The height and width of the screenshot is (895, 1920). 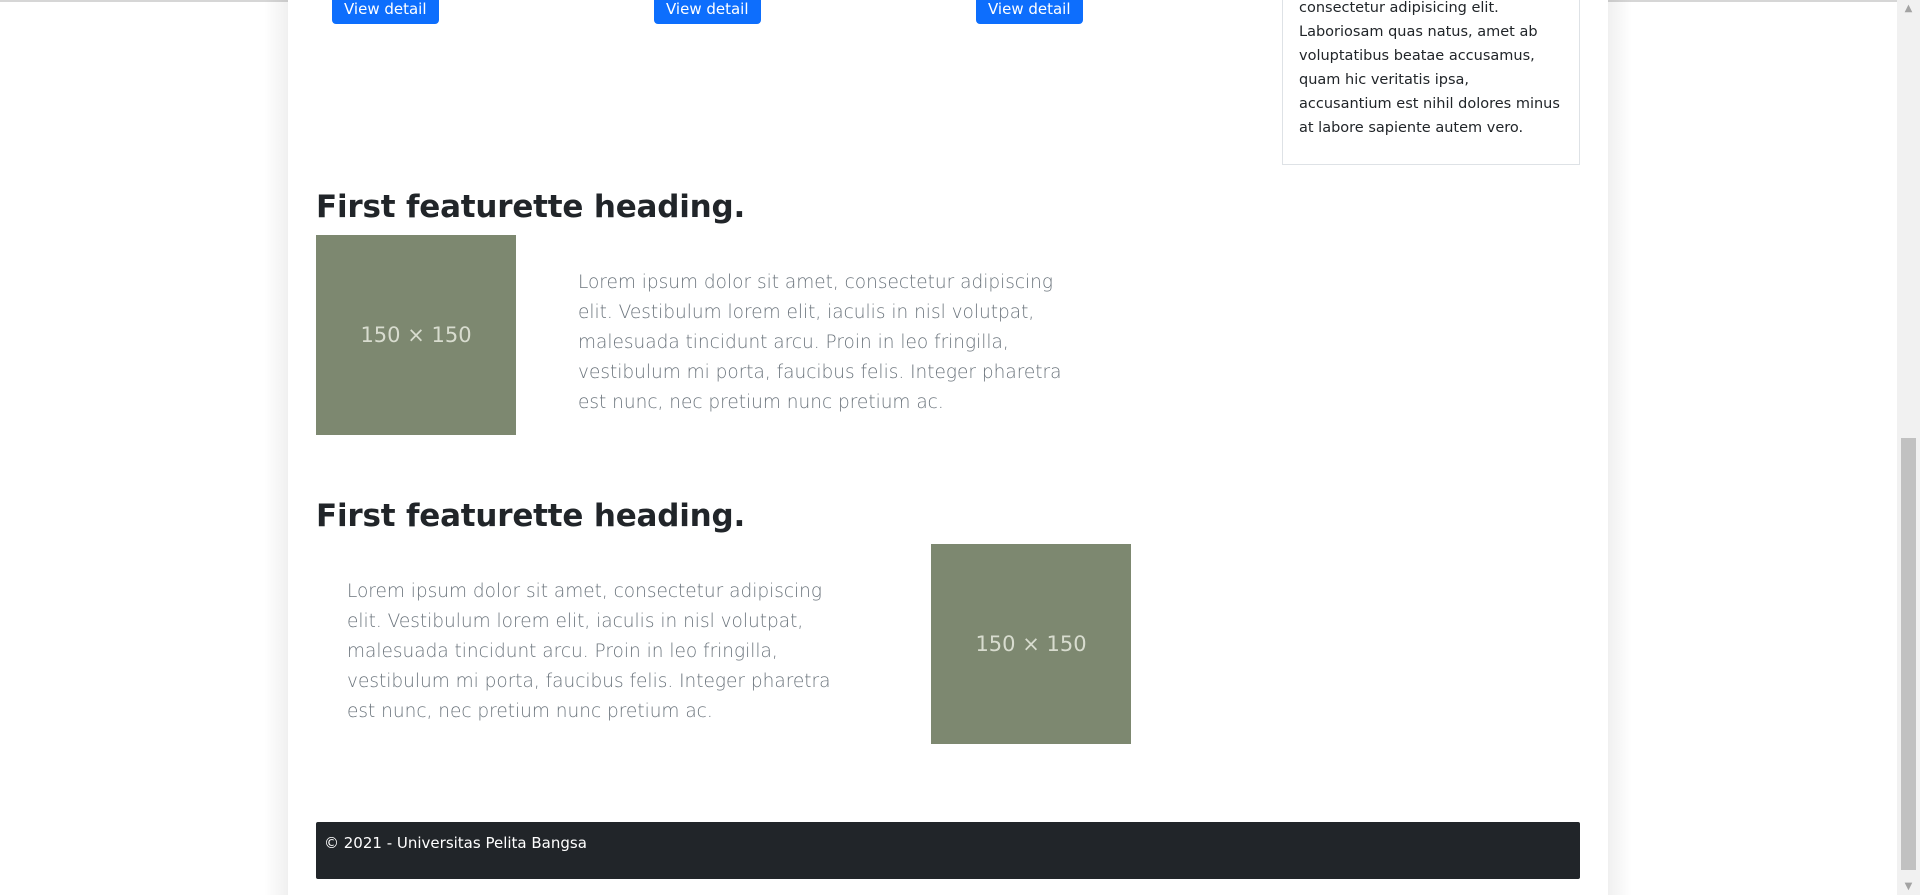 I want to click on scroll-up-icon: ▲, so click(x=1908, y=8).